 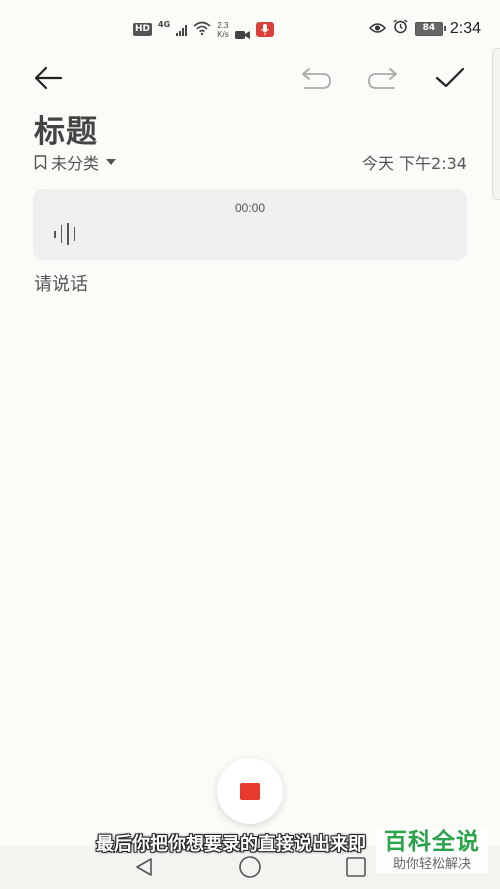 What do you see at coordinates (242, 32) in the screenshot?
I see `camera-icon` at bounding box center [242, 32].